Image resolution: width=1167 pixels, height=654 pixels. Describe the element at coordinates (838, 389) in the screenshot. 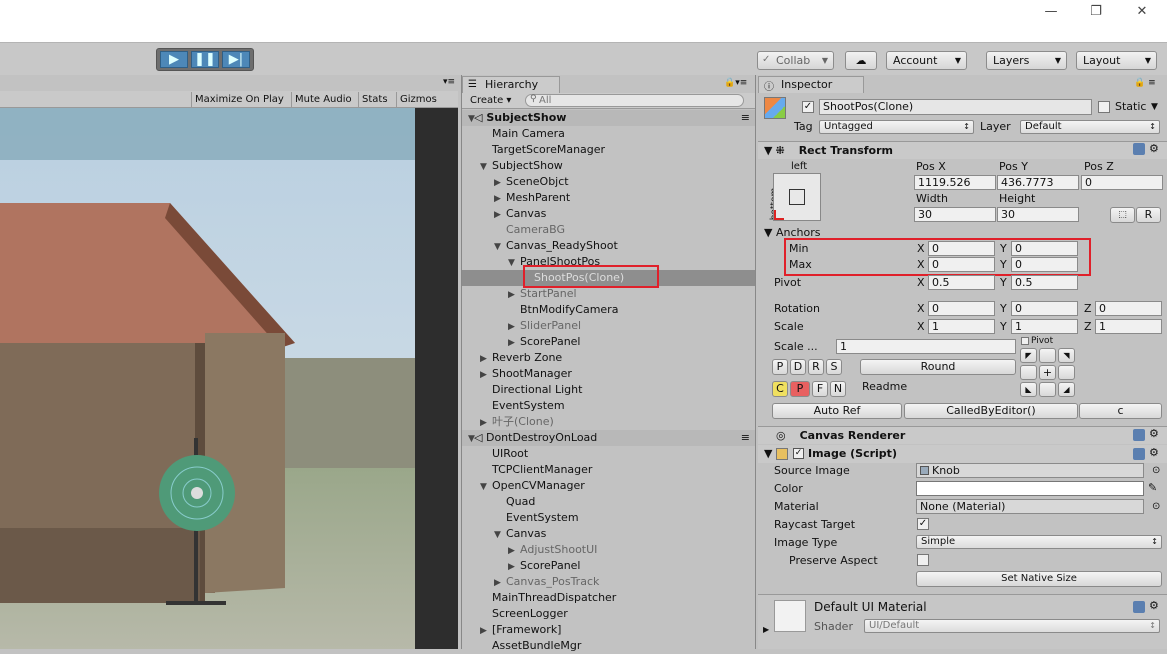

I see `n-button: N` at that location.